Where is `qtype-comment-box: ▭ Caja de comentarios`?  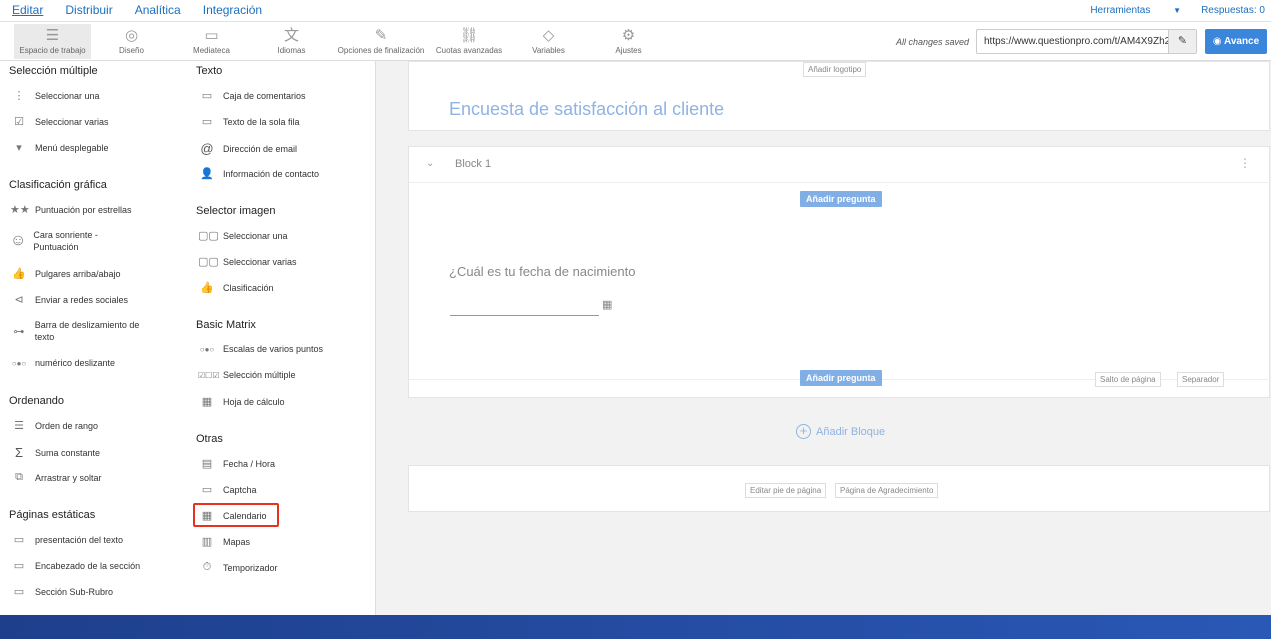
qtype-comment-box: ▭ Caja de comentarios is located at coordinates (252, 95).